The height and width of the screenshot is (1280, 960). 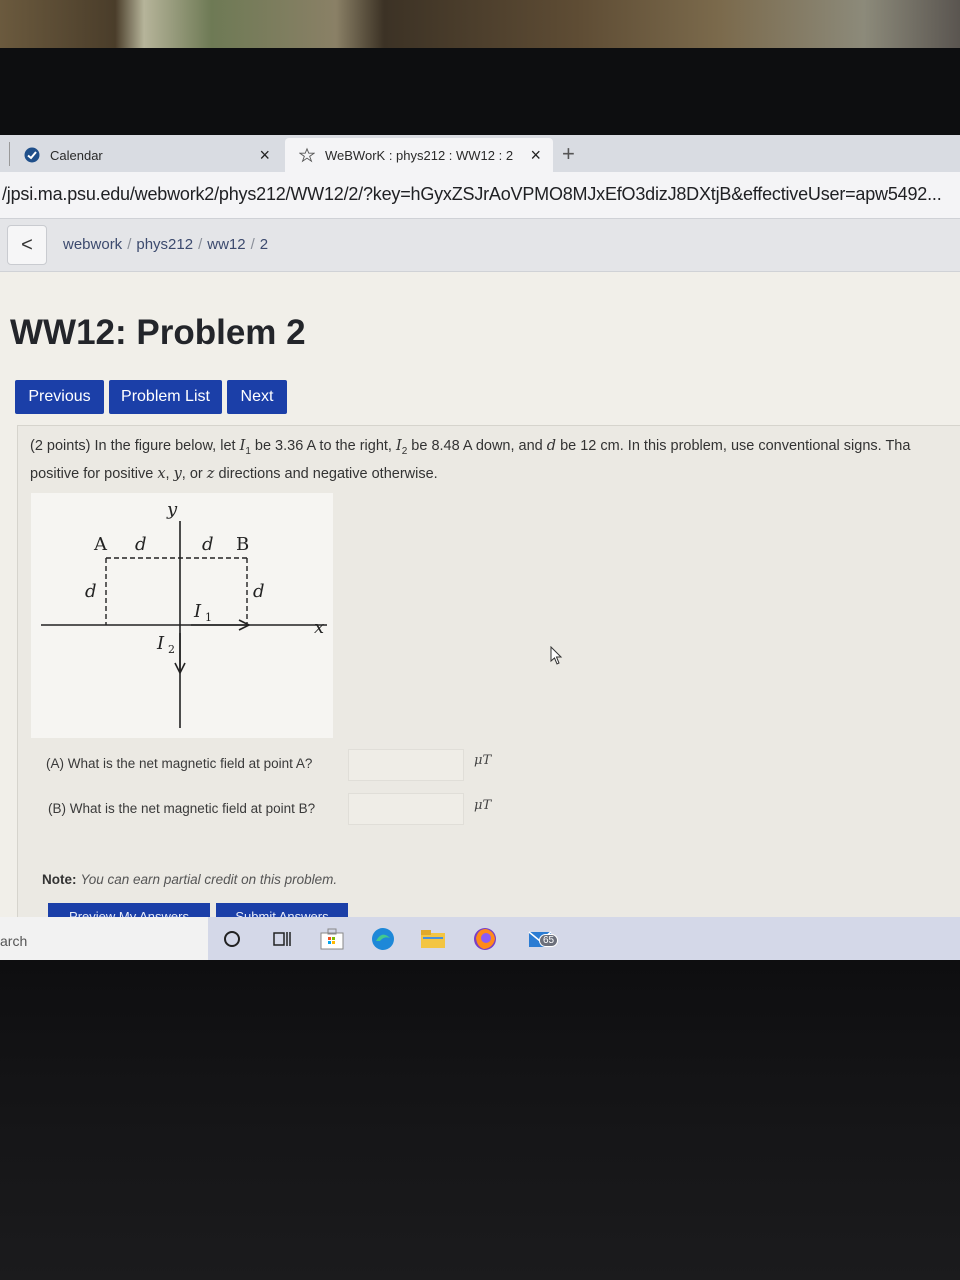 What do you see at coordinates (406, 765) in the screenshot?
I see `answer-a-input` at bounding box center [406, 765].